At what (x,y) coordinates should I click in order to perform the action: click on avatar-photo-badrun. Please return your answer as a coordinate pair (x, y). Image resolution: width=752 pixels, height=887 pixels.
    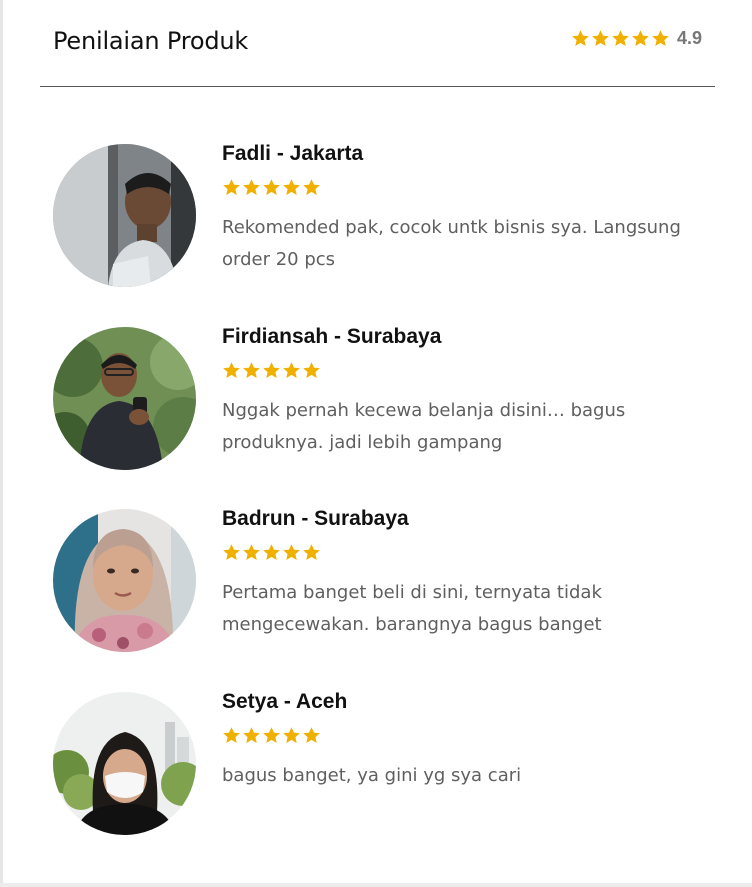
    Looking at the image, I should click on (124, 581).